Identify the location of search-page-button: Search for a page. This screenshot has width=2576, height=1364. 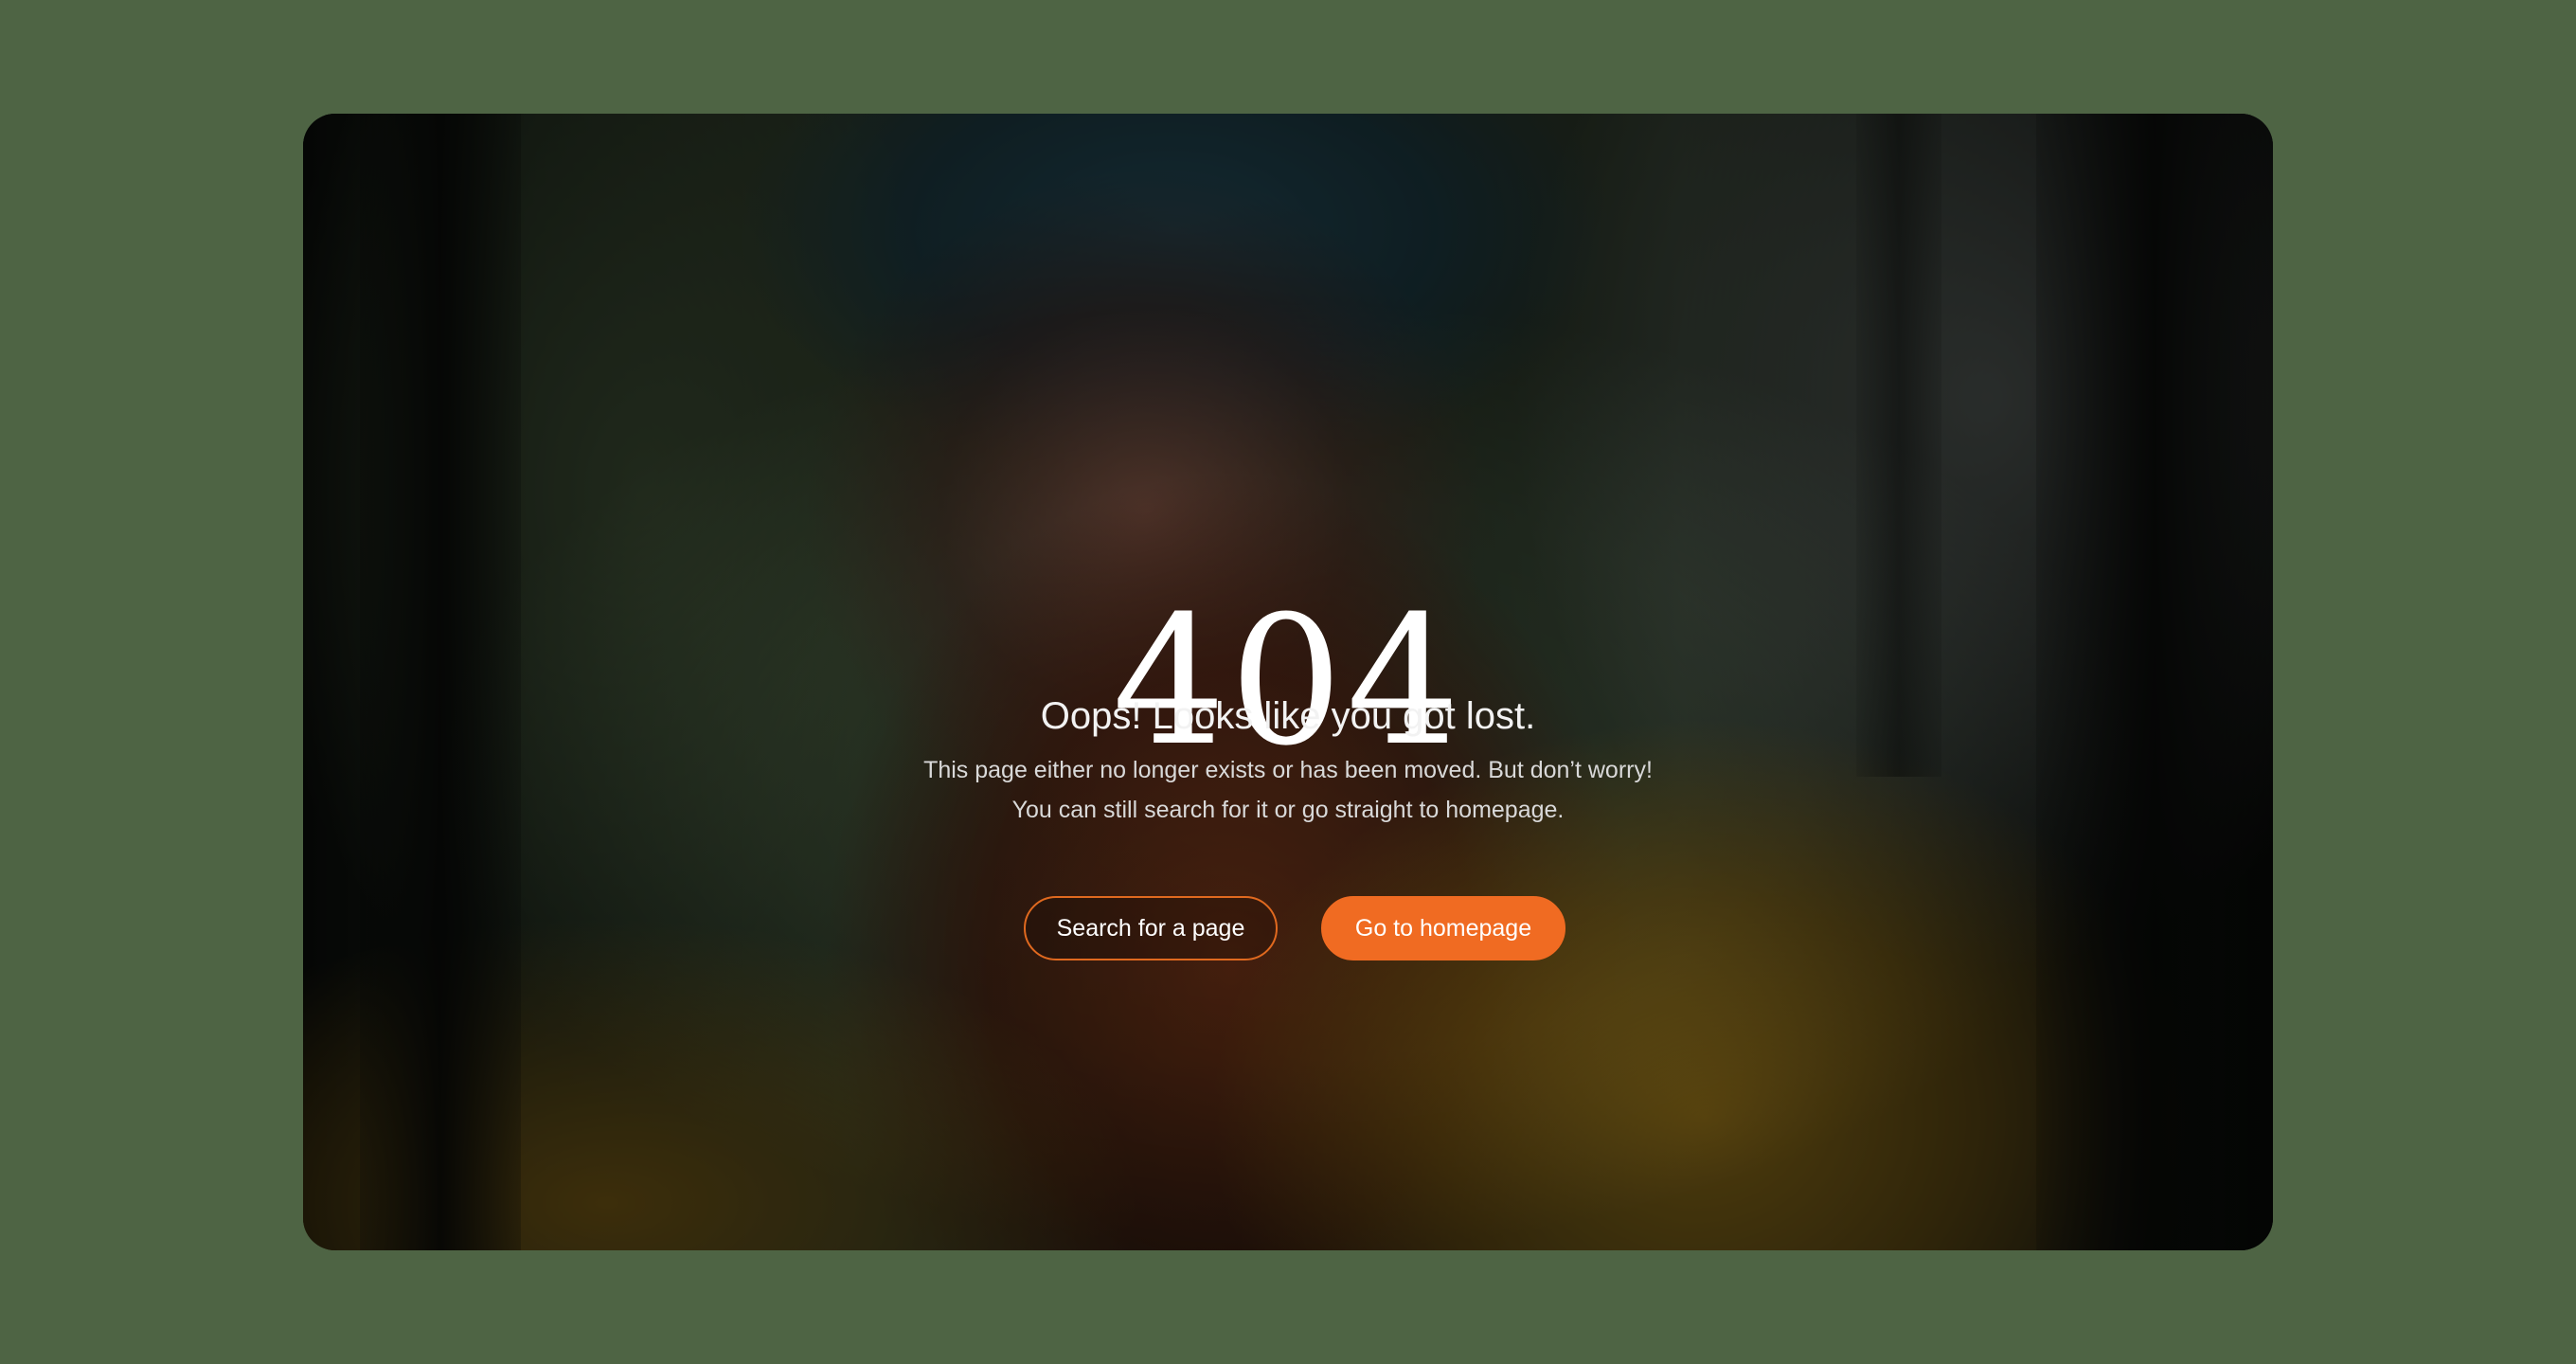
(1151, 928).